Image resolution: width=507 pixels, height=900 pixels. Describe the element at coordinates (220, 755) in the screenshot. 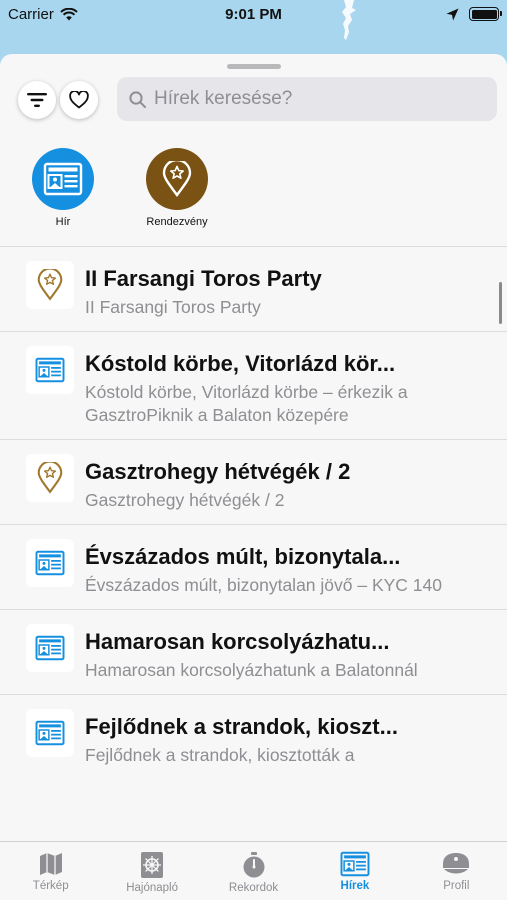

I see `item-subtitle: Fejlődnek a strandok, kiosztották a` at that location.